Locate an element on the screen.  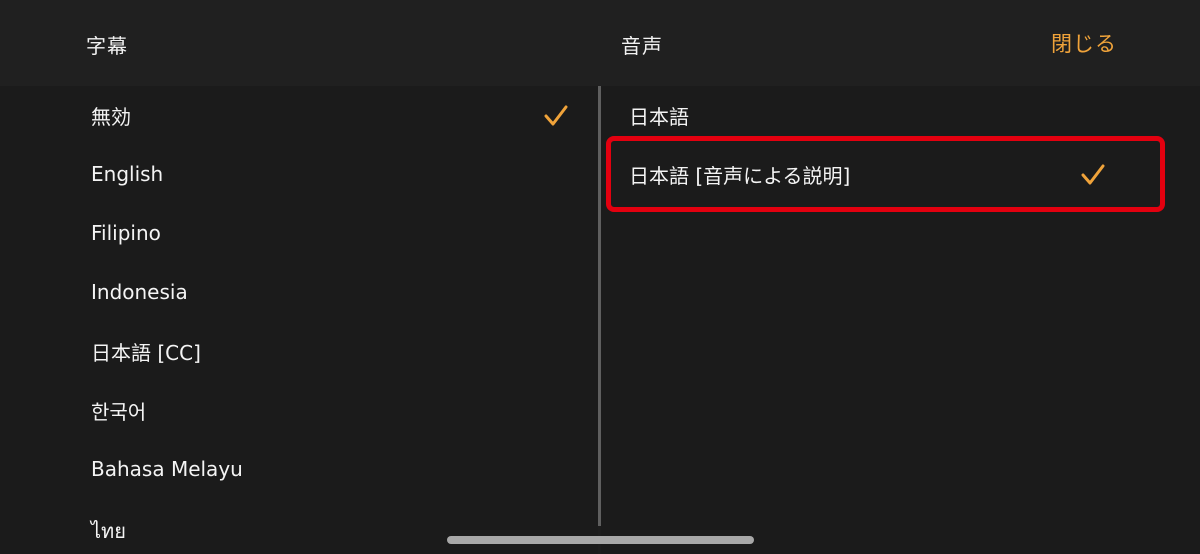
subtitle-option-label: Filipino is located at coordinates (126, 233).